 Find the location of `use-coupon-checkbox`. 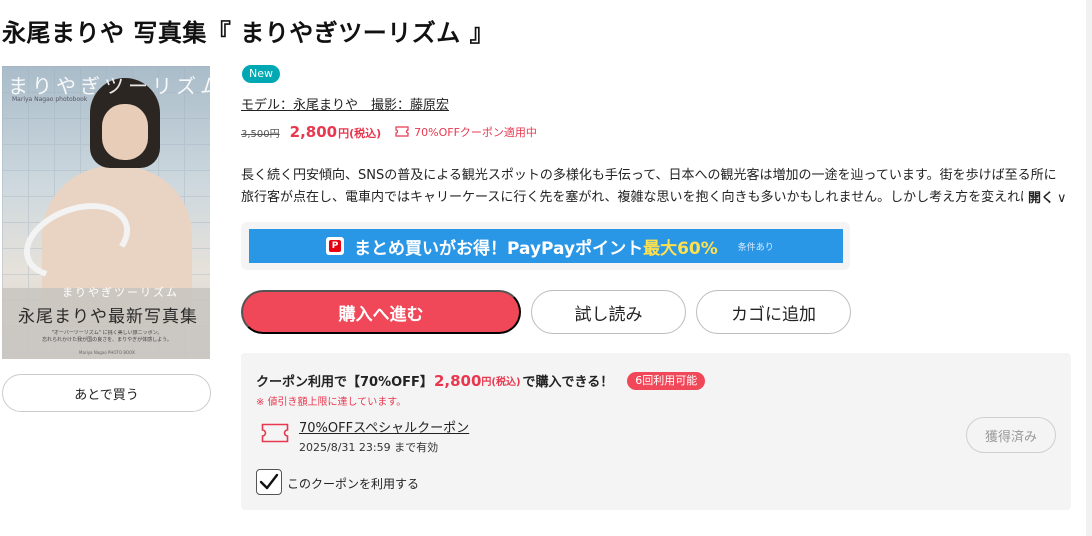

use-coupon-checkbox is located at coordinates (269, 482).